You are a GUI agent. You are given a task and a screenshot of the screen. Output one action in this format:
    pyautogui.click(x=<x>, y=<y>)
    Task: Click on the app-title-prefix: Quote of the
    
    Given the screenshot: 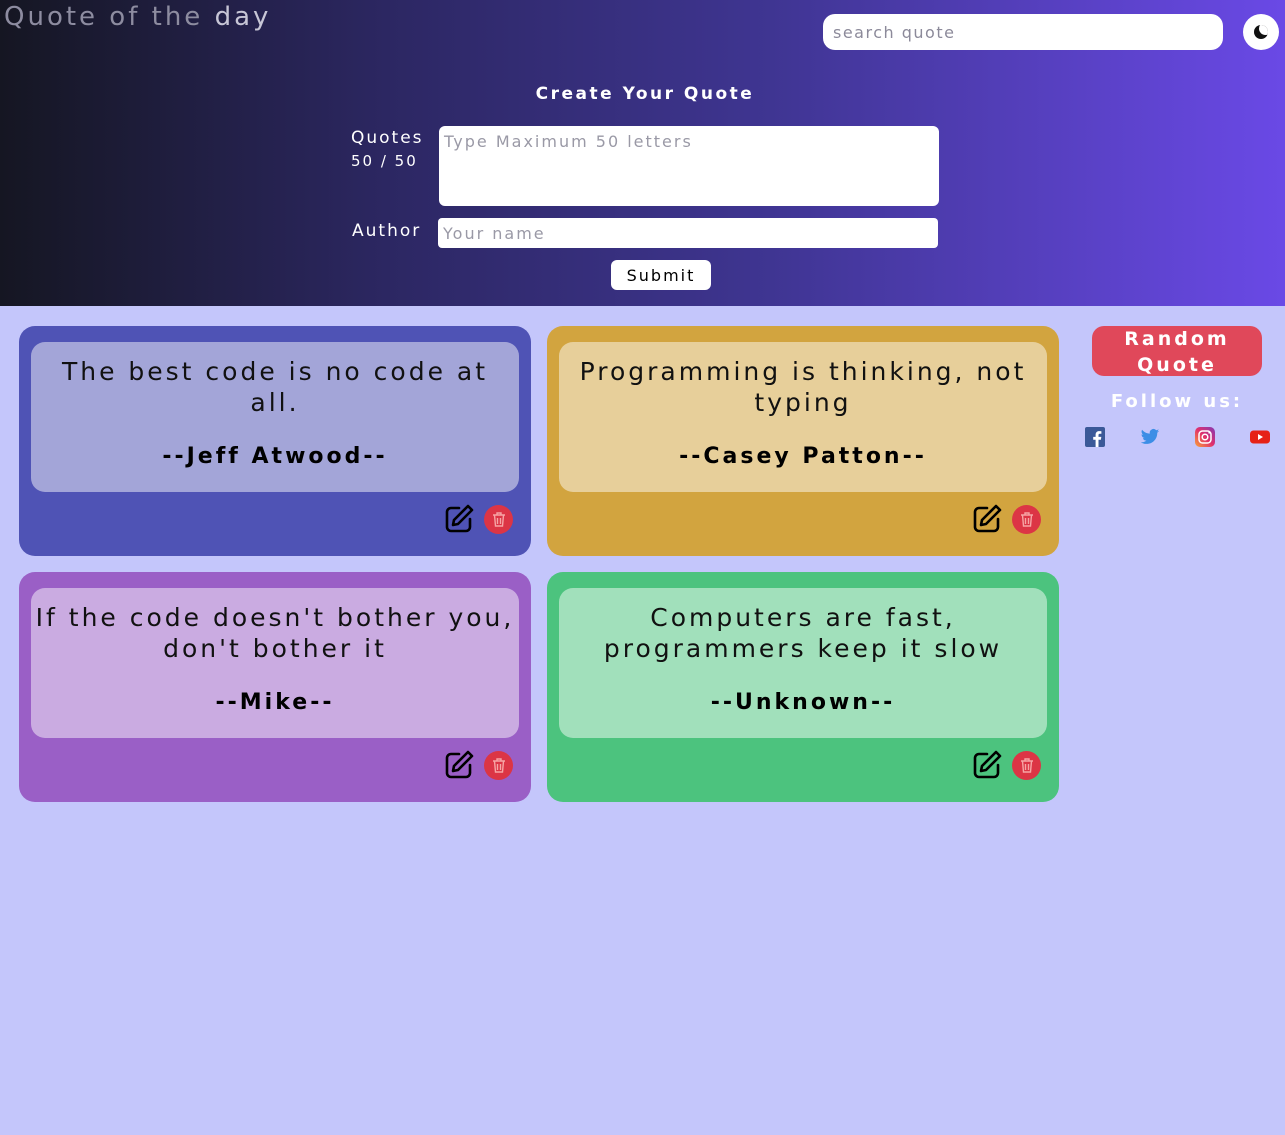 What is the action you would take?
    pyautogui.click(x=109, y=17)
    